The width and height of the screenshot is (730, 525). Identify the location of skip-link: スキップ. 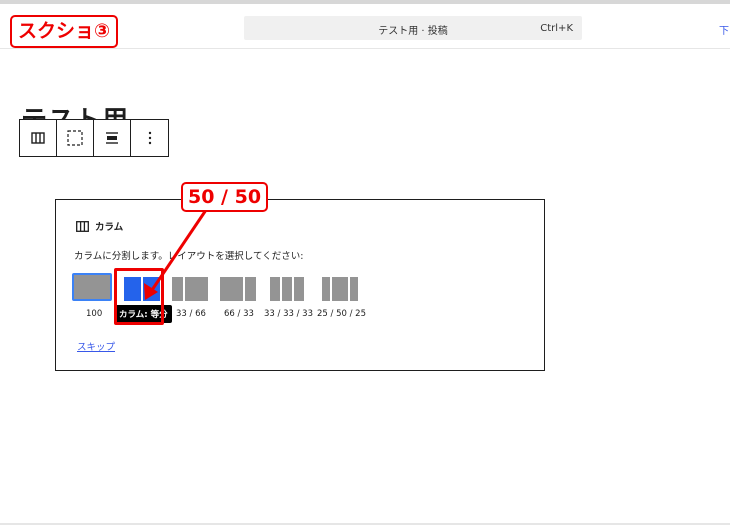
(96, 346).